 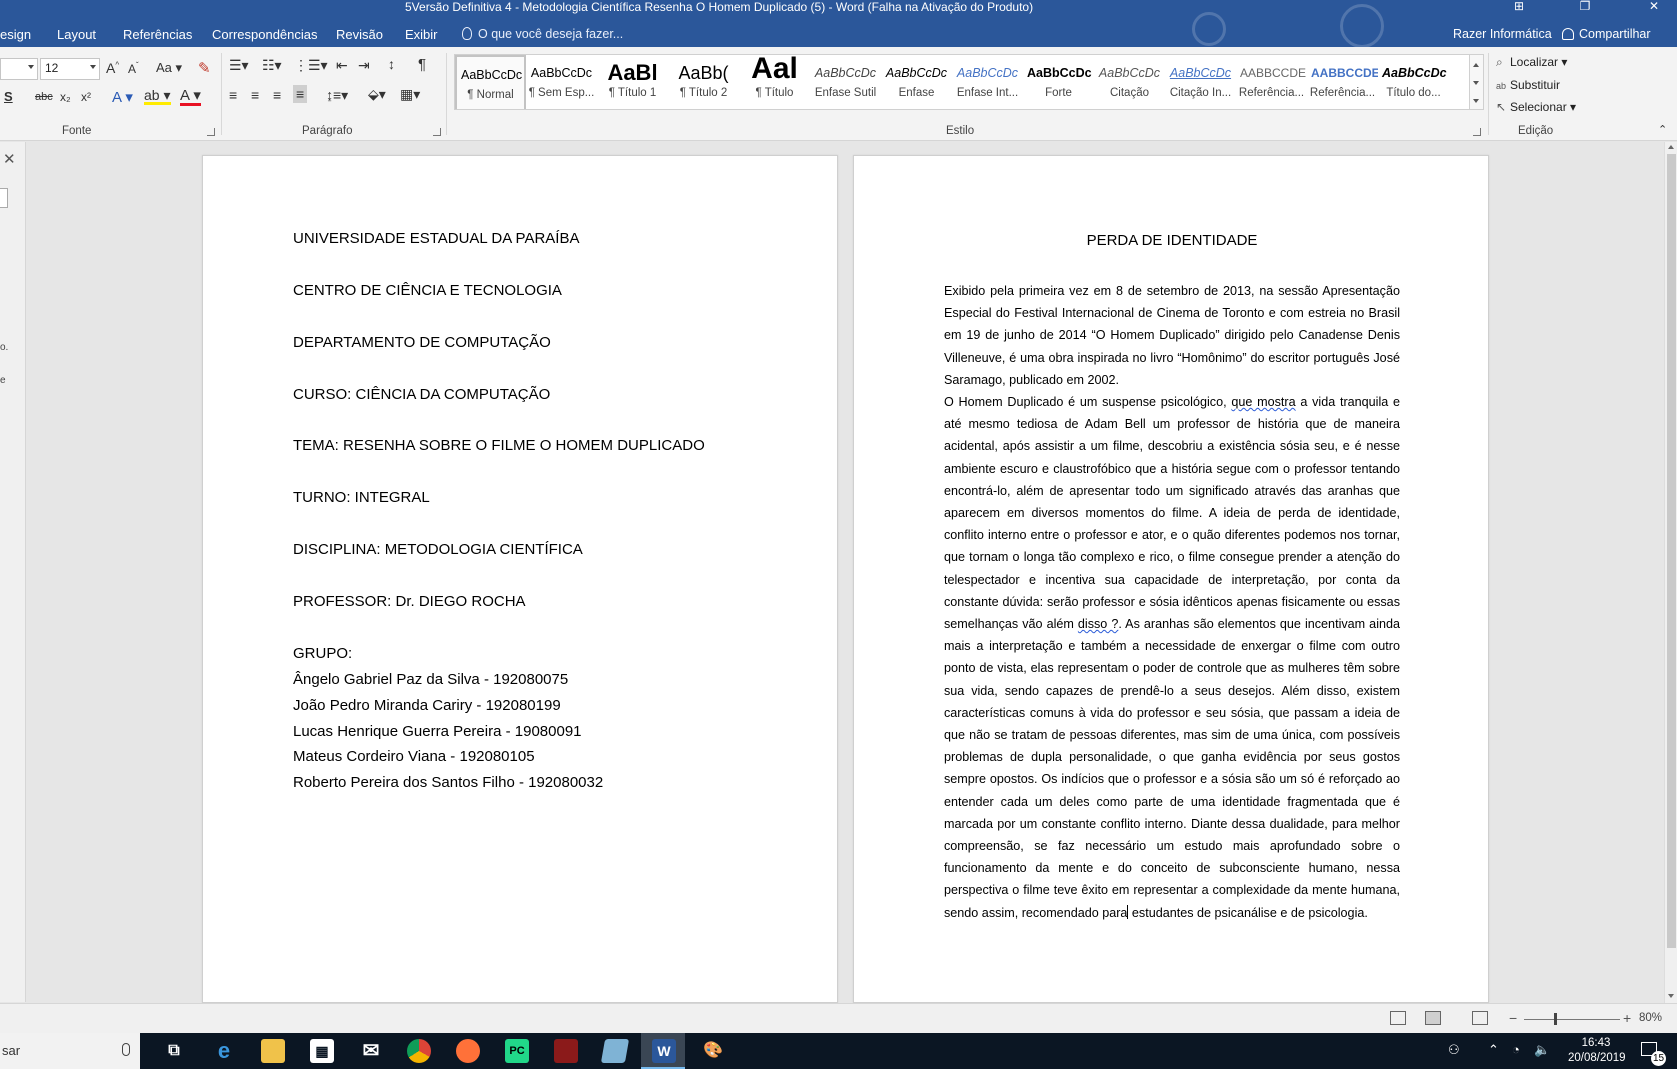 I want to click on styles-scroll, so click(x=1477, y=82).